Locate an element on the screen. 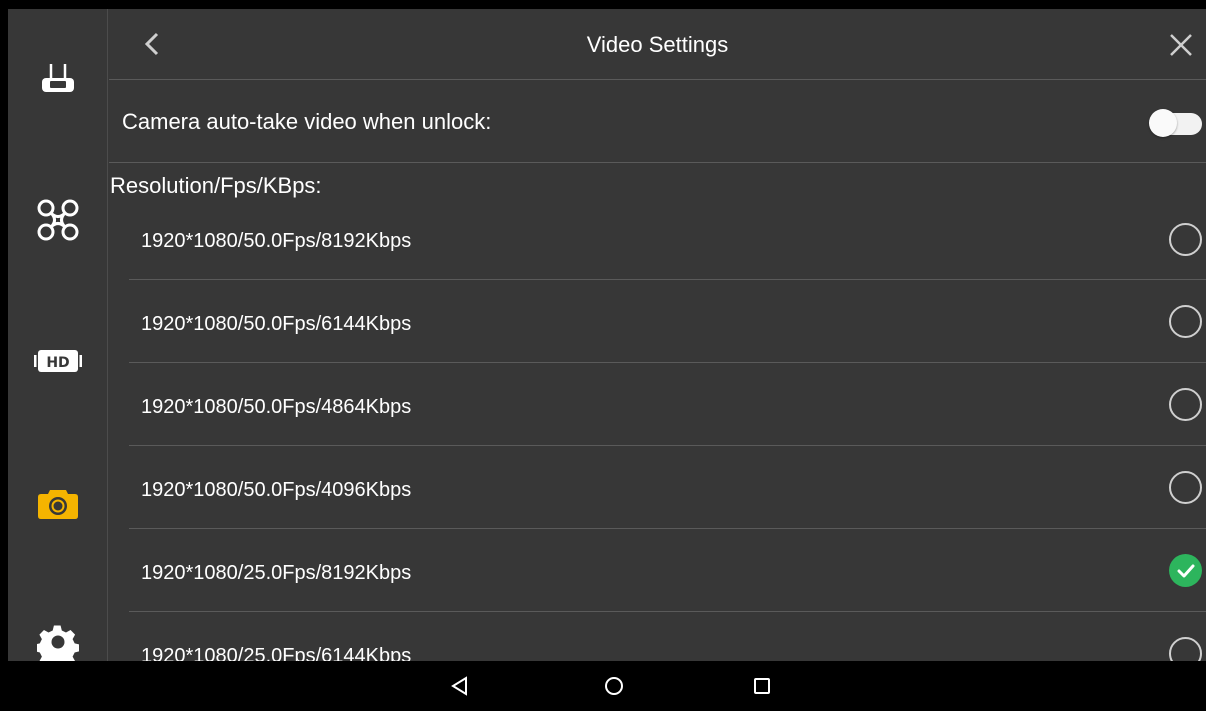 The height and width of the screenshot is (711, 1206). auto-take-video-toggle is located at coordinates (1175, 123).